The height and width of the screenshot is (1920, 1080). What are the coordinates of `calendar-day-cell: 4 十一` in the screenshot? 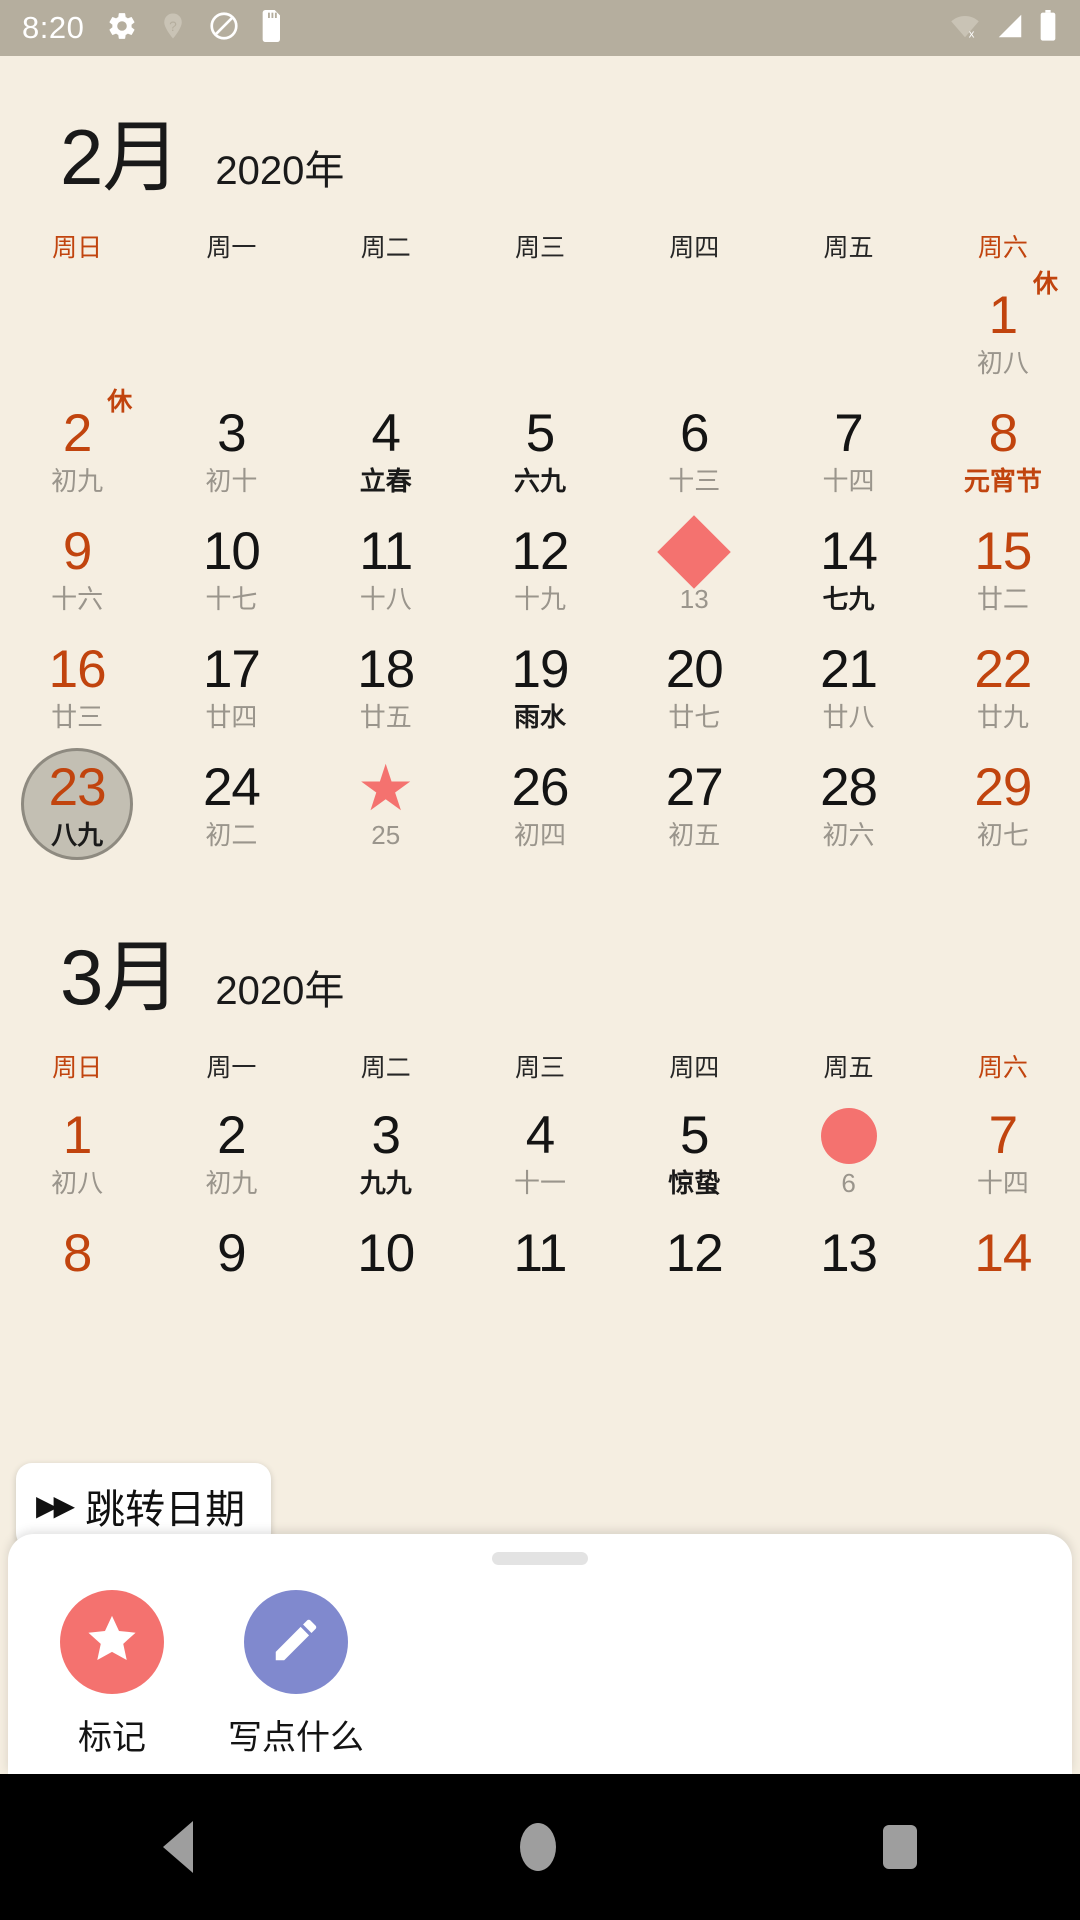 It's located at (540, 1161).